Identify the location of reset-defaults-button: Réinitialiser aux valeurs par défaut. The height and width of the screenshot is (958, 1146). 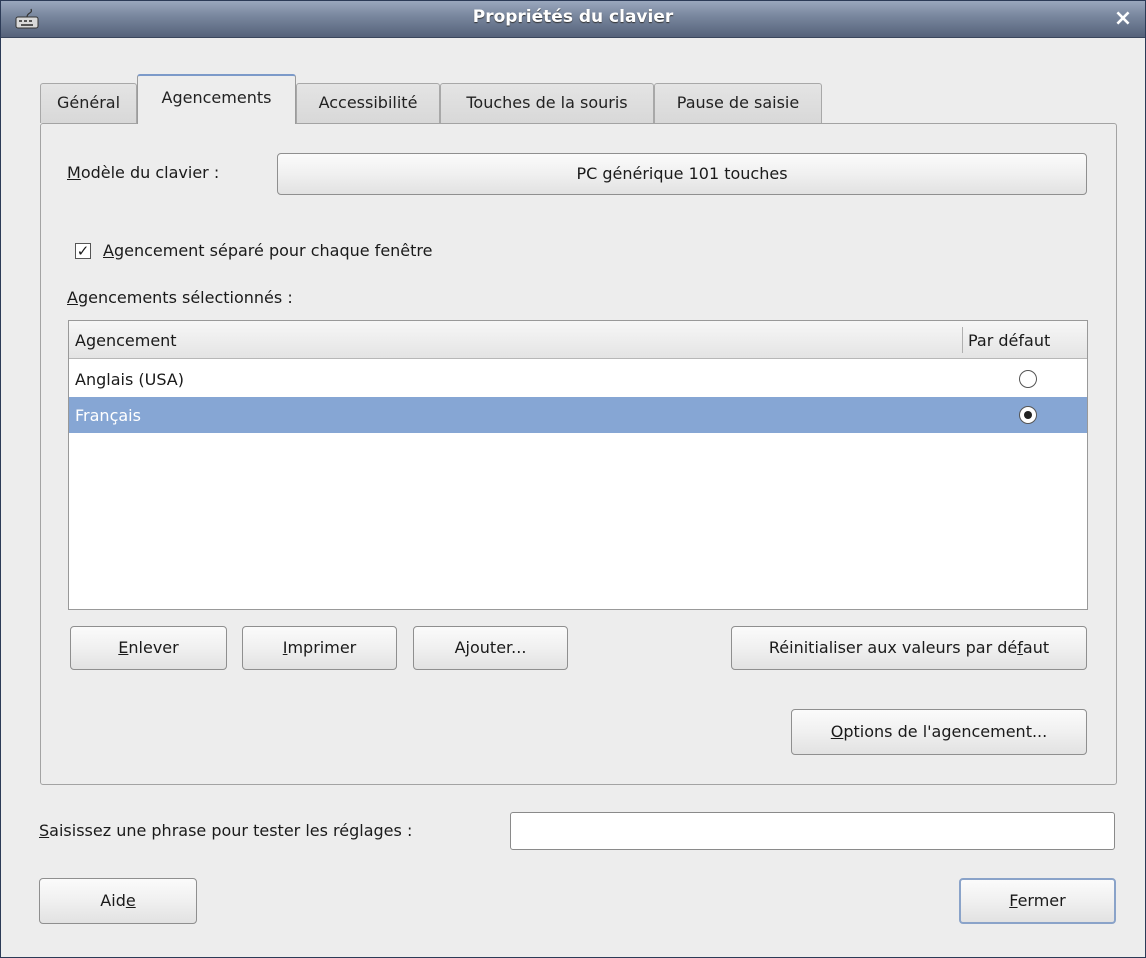
(909, 648).